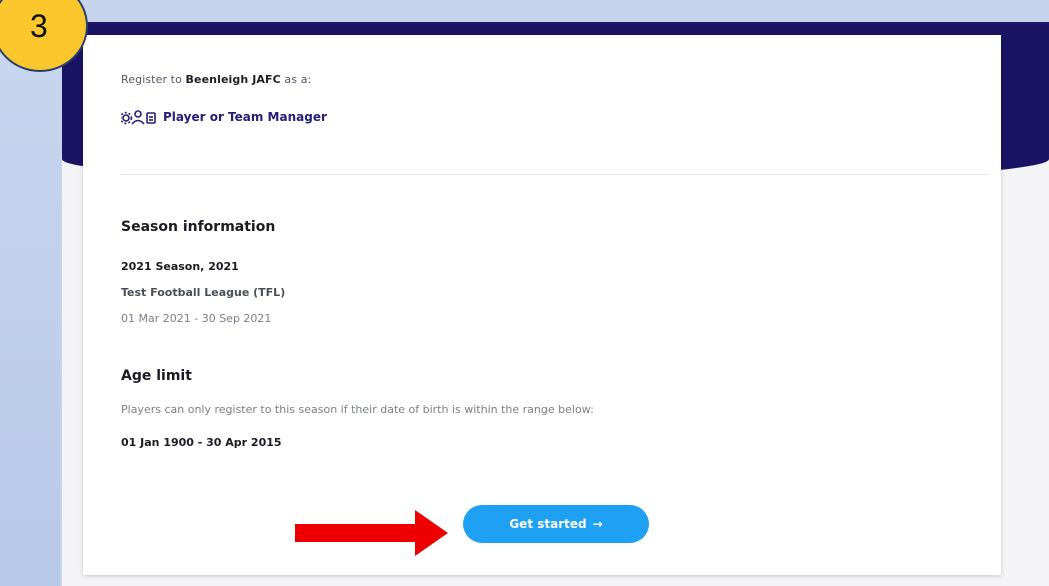 The height and width of the screenshot is (586, 1049). I want to click on step-number: 3, so click(39, 26).